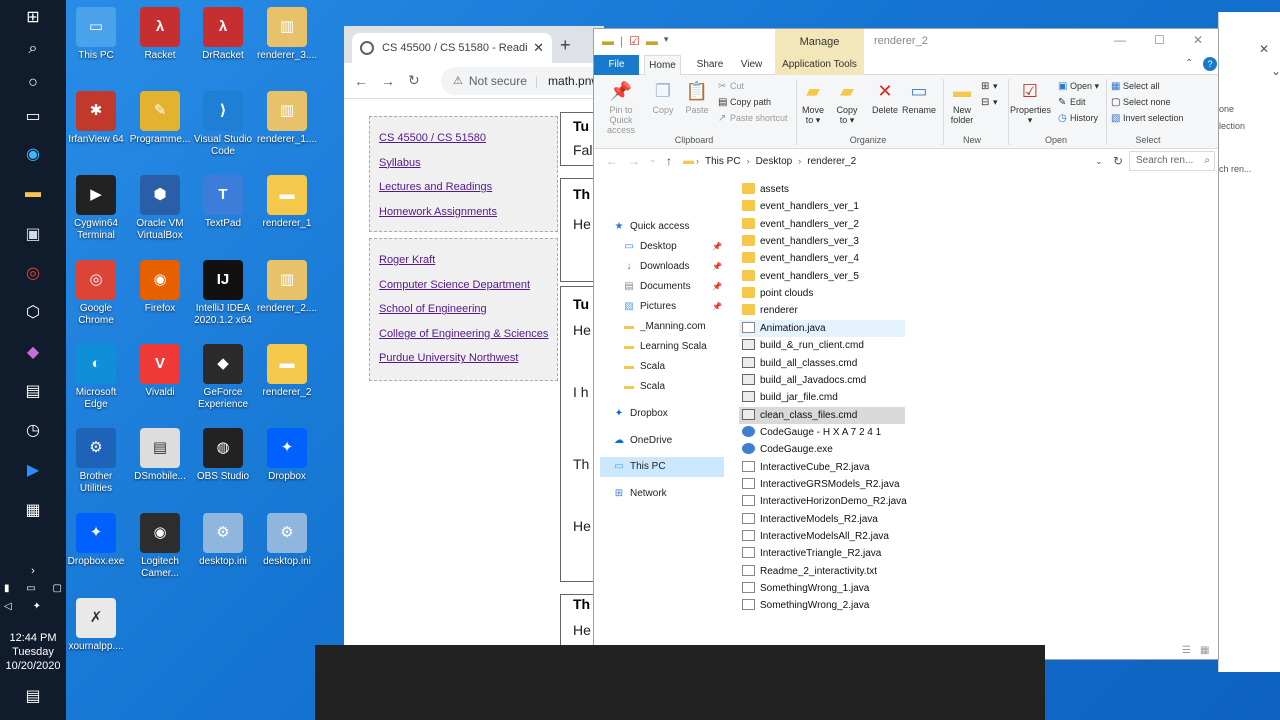  What do you see at coordinates (989, 86) in the screenshot?
I see `new-item-button: ⊞ ▾` at bounding box center [989, 86].